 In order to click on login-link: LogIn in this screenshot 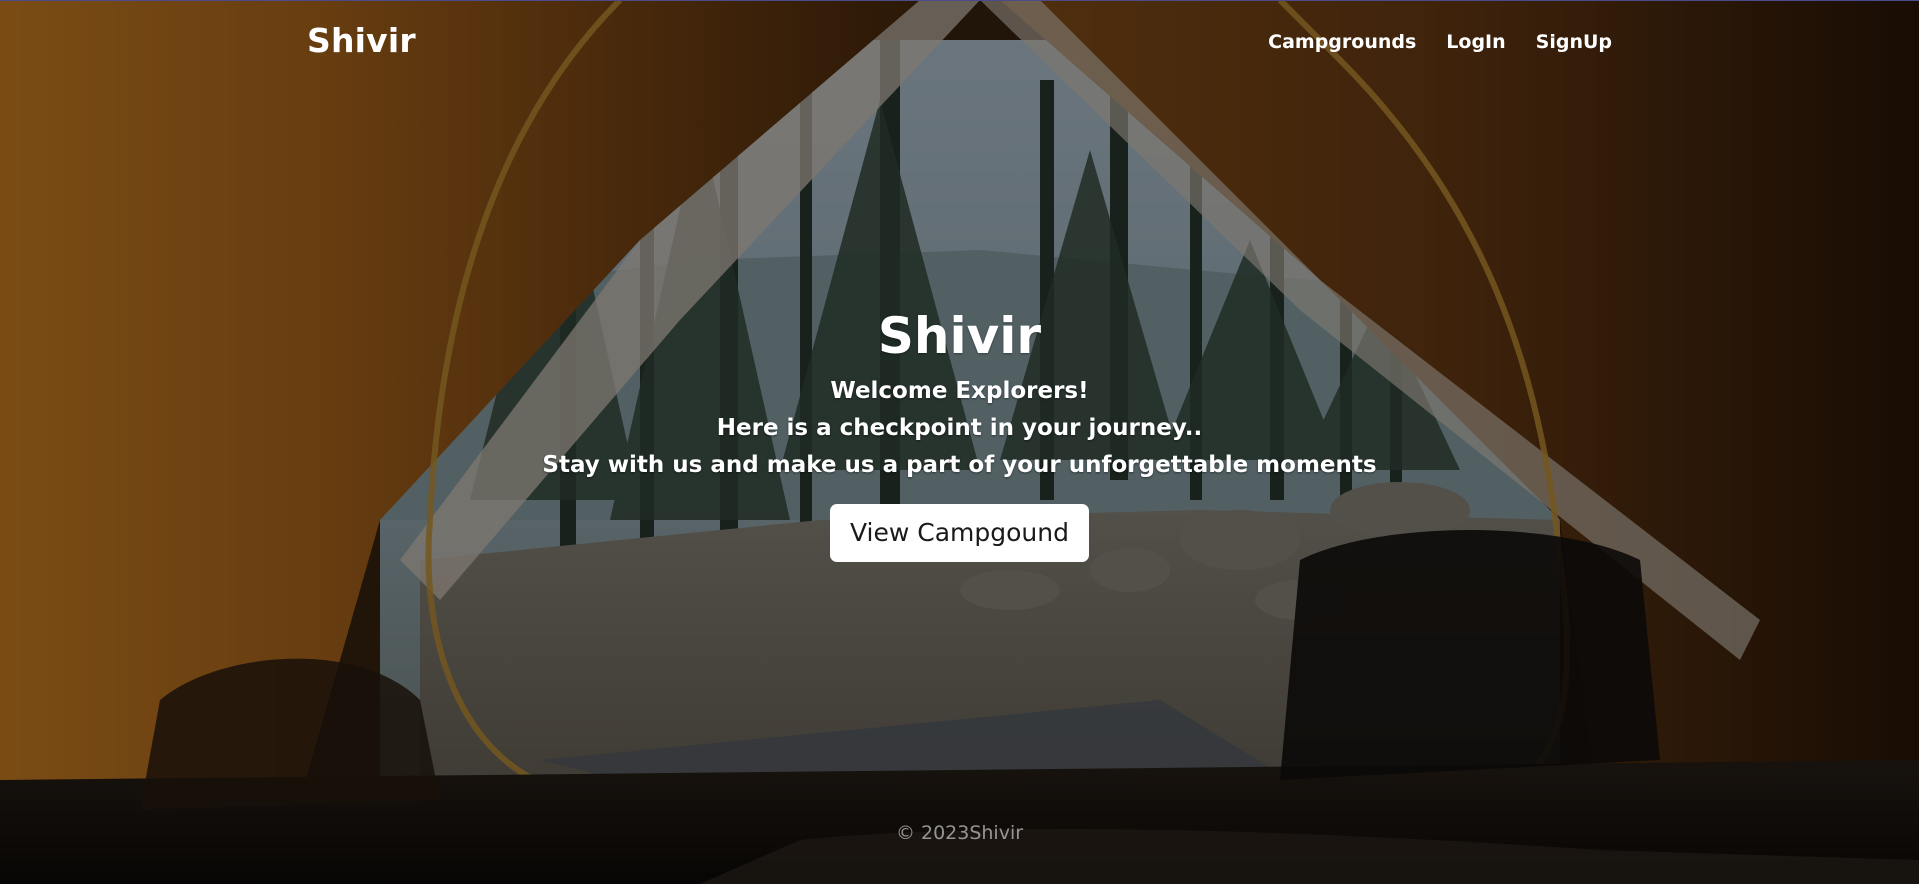, I will do `click(1475, 42)`.